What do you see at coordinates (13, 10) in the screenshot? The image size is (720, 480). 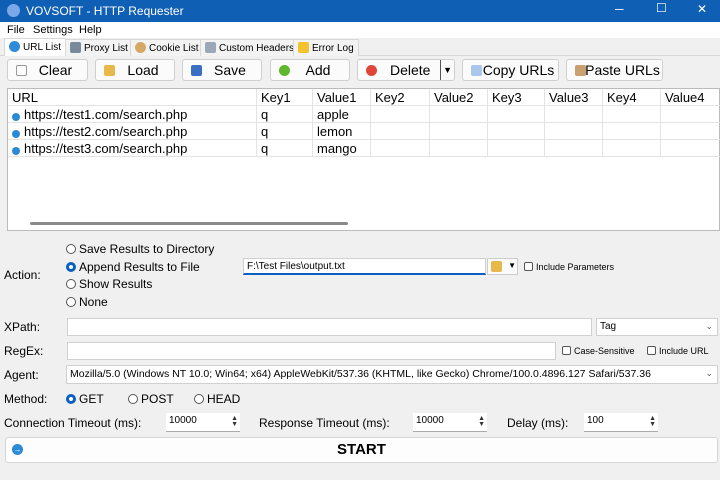 I see `app-icon` at bounding box center [13, 10].